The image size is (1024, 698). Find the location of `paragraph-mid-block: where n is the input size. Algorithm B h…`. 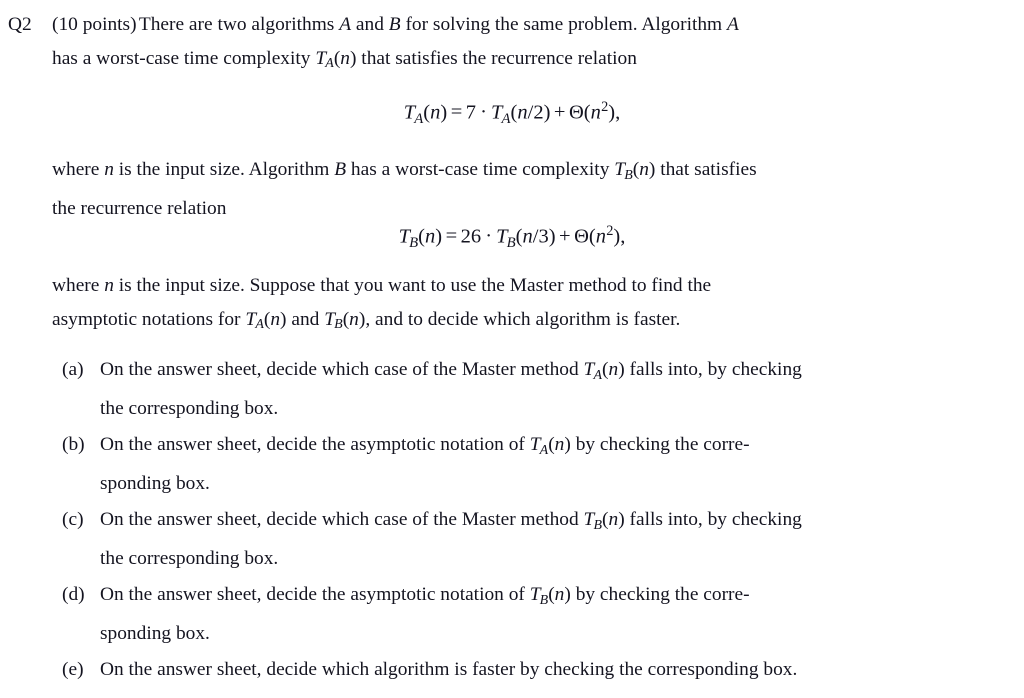

paragraph-mid-block: where n is the input size. Algorithm B h… is located at coordinates (483, 189).